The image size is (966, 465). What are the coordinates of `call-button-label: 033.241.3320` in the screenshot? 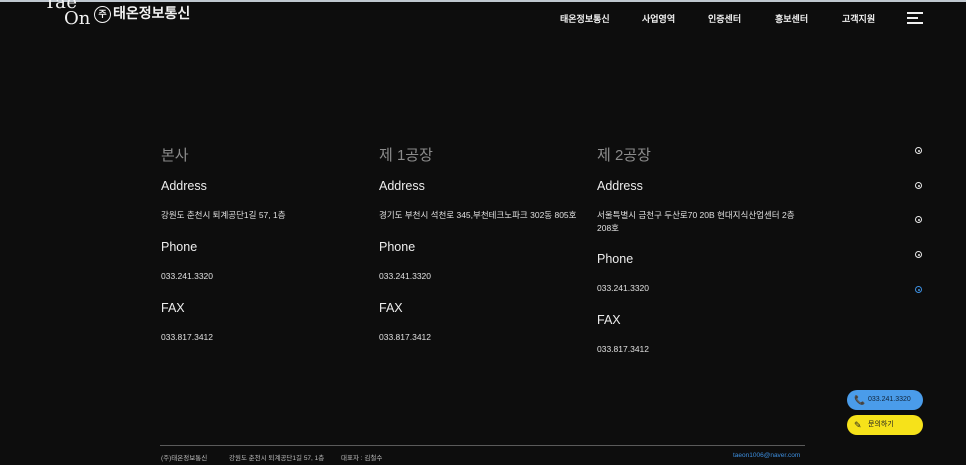 It's located at (889, 399).